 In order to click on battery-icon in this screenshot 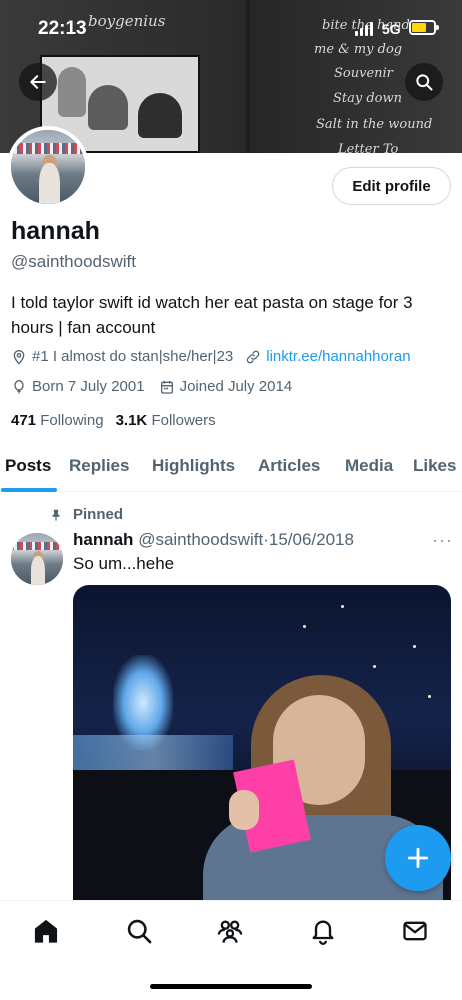, I will do `click(424, 27)`.